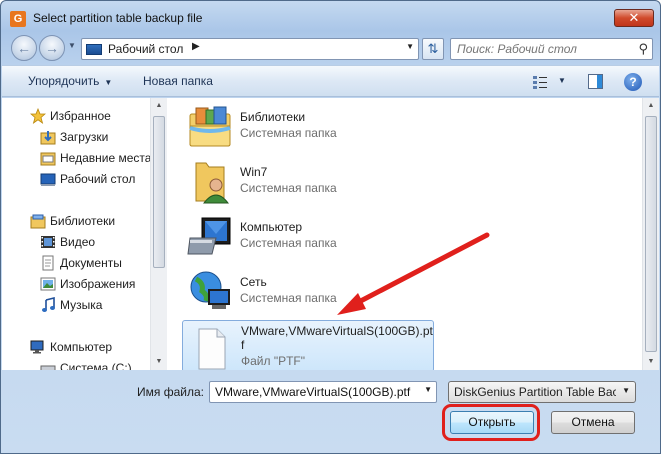 The image size is (661, 454). I want to click on back-button: ←, so click(24, 48).